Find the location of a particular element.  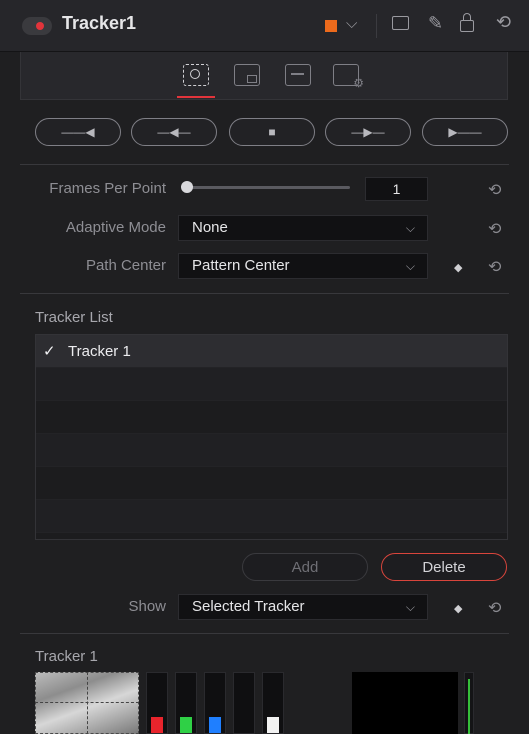

show-value: Selected Tracker is located at coordinates (248, 606).